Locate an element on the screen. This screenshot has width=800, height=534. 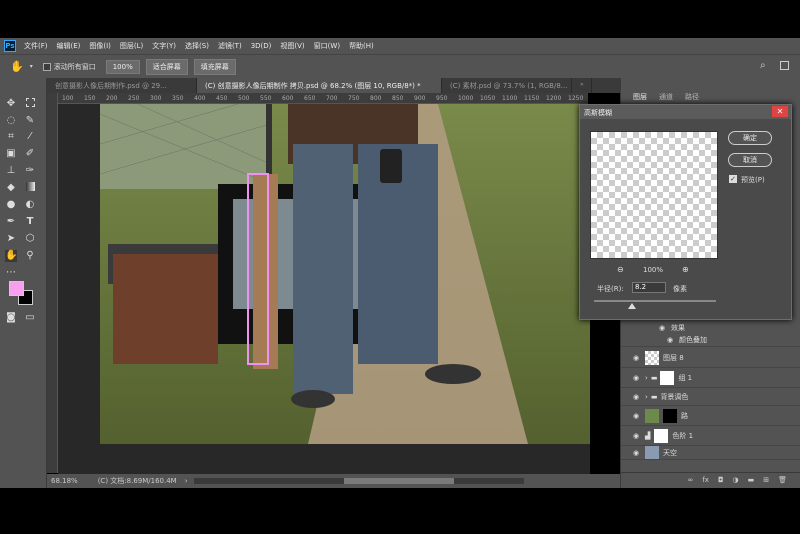
menu-type: 文字(Y) is located at coordinates (164, 46).